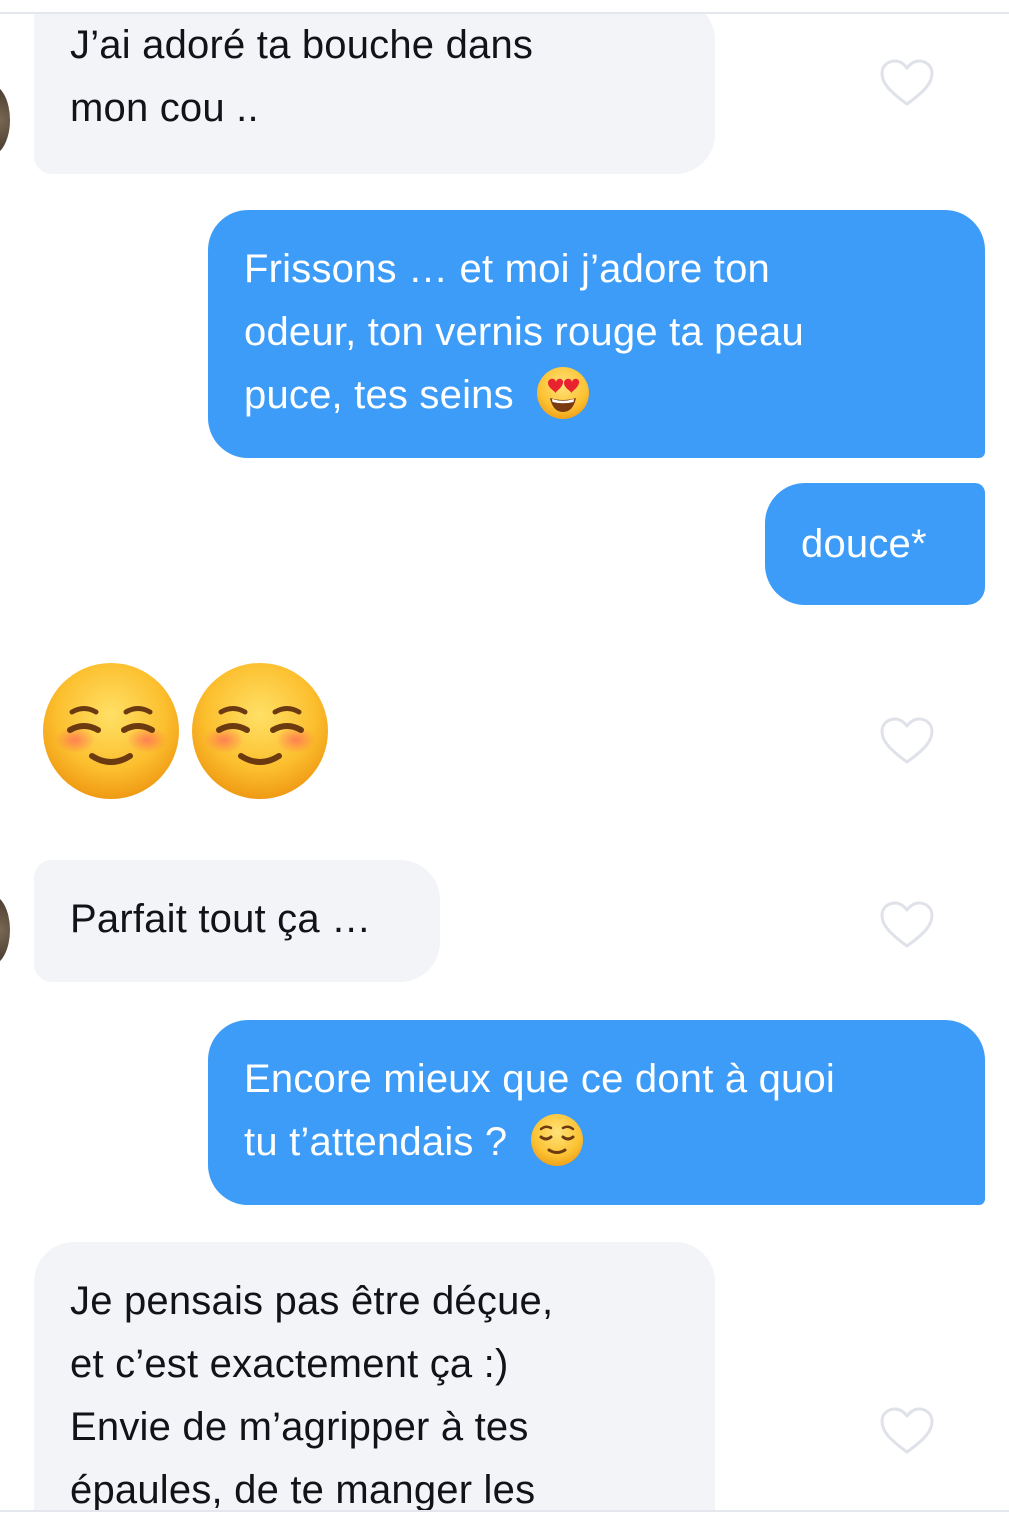 The image size is (1009, 1529). Describe the element at coordinates (302, 45) in the screenshot. I see `message-text-line: J’ai adoré ta bouche dans` at that location.